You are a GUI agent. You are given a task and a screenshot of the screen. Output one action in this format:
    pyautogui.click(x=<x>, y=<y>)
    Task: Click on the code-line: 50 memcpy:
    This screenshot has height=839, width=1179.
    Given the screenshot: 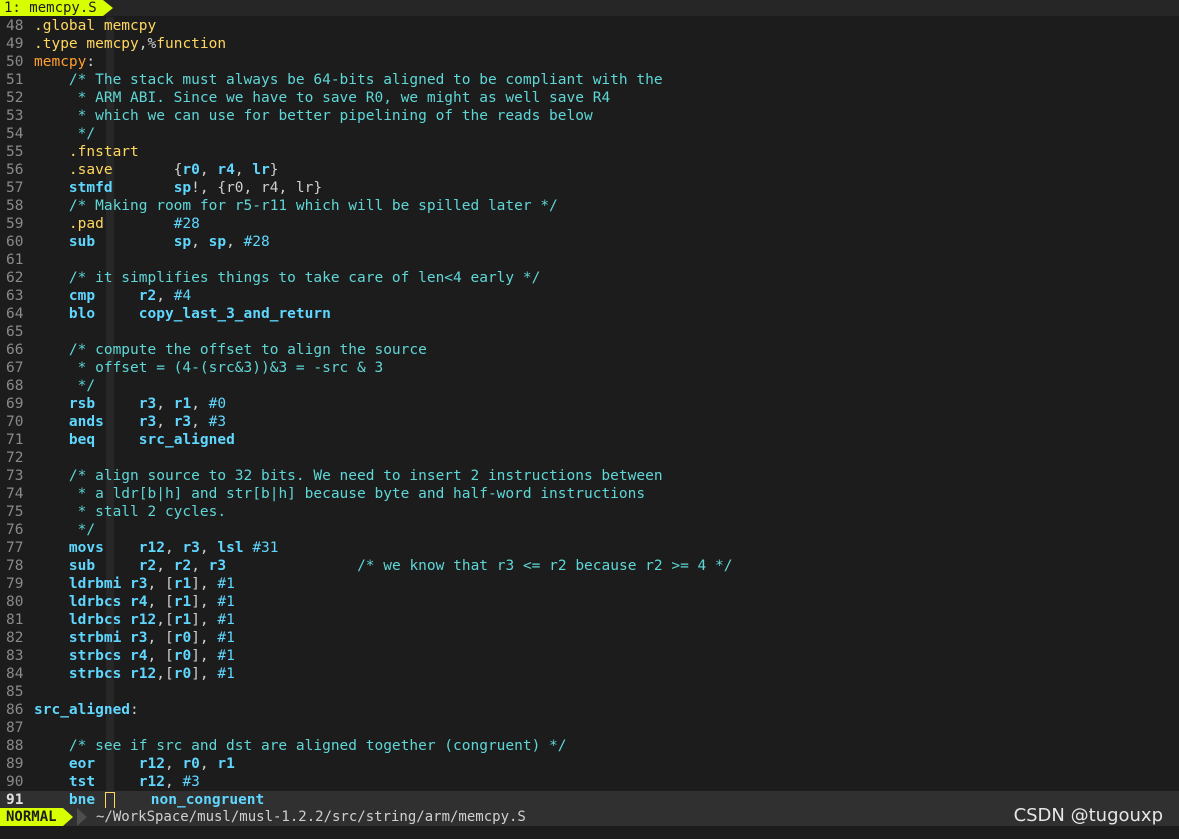 What is the action you would take?
    pyautogui.click(x=589, y=62)
    